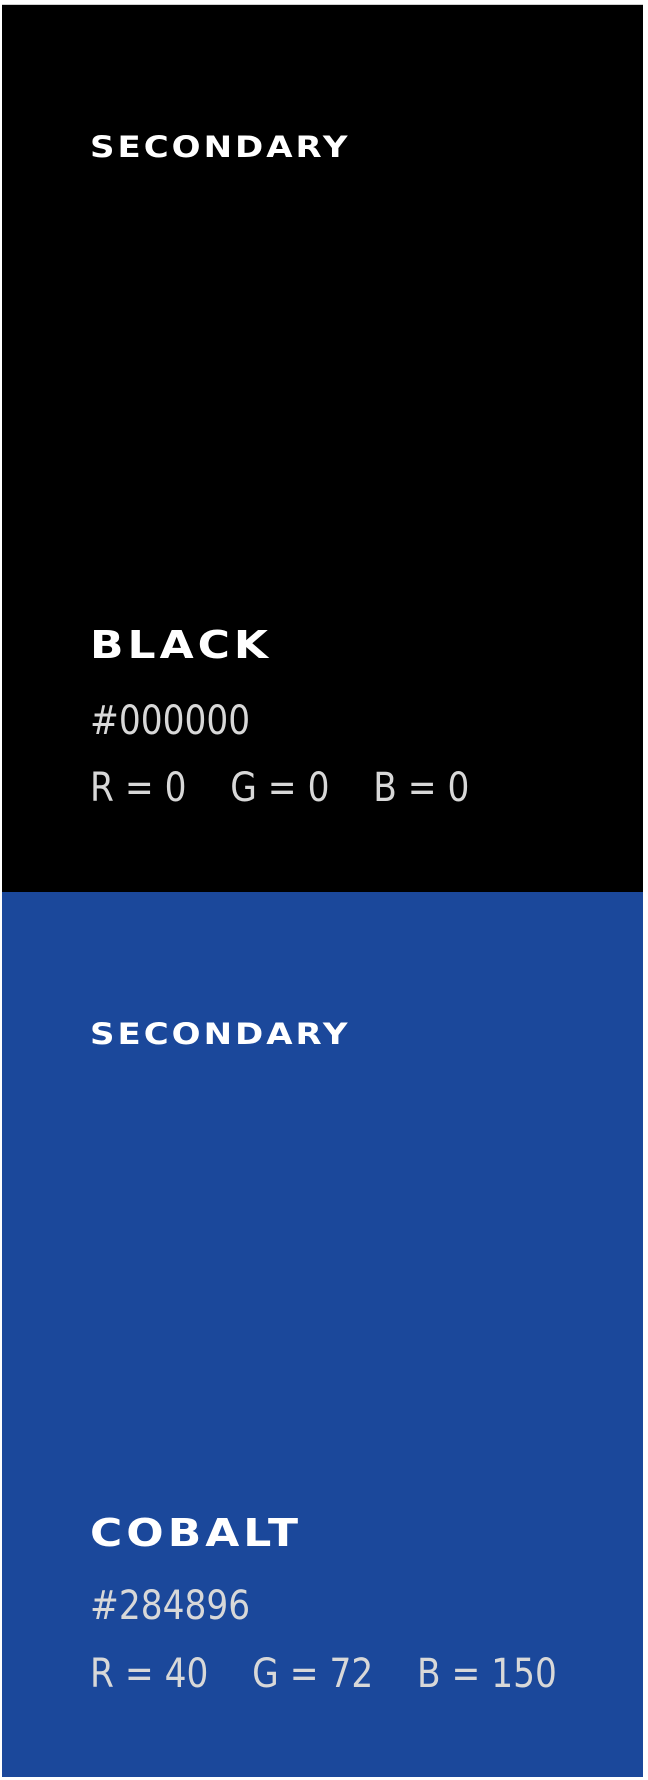 The width and height of the screenshot is (648, 1780). I want to click on swatch-hex-value: #284896, so click(170, 1606).